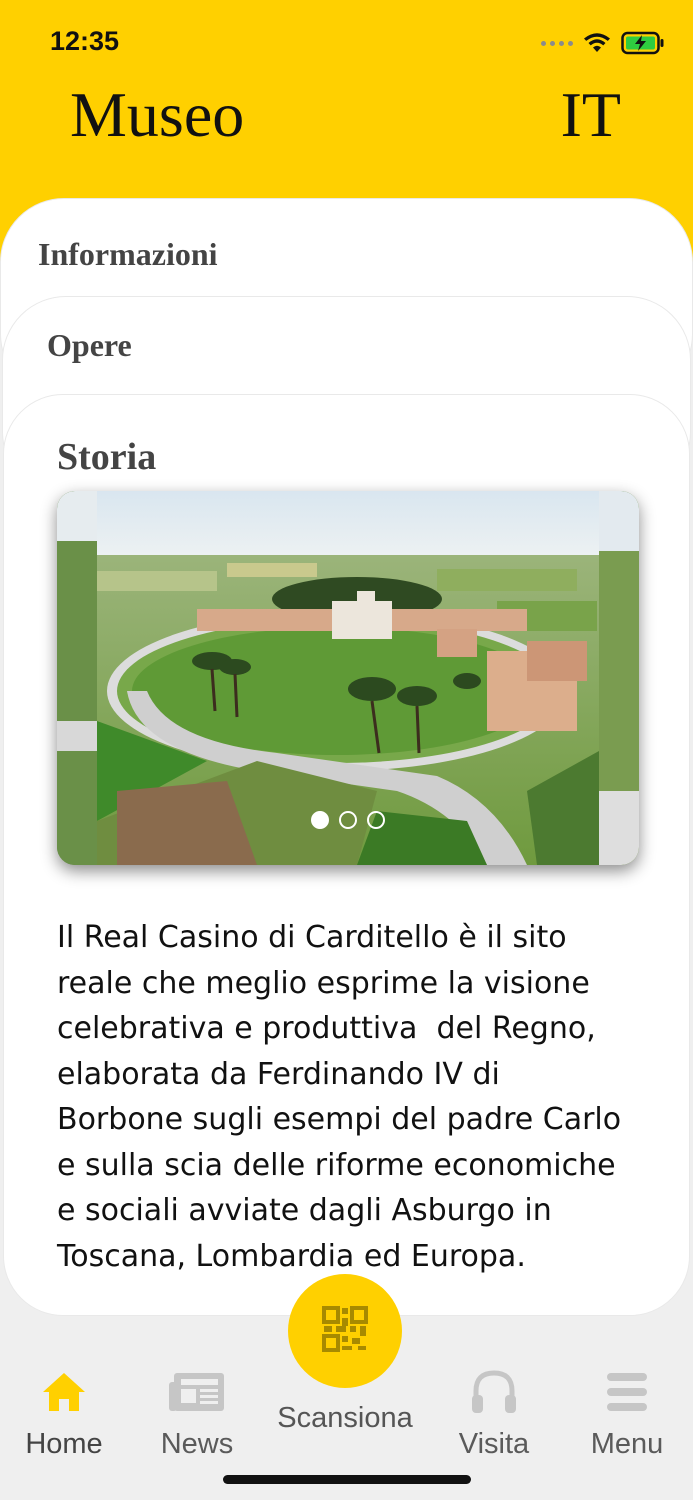  What do you see at coordinates (197, 1392) in the screenshot?
I see `newspaper-icon` at bounding box center [197, 1392].